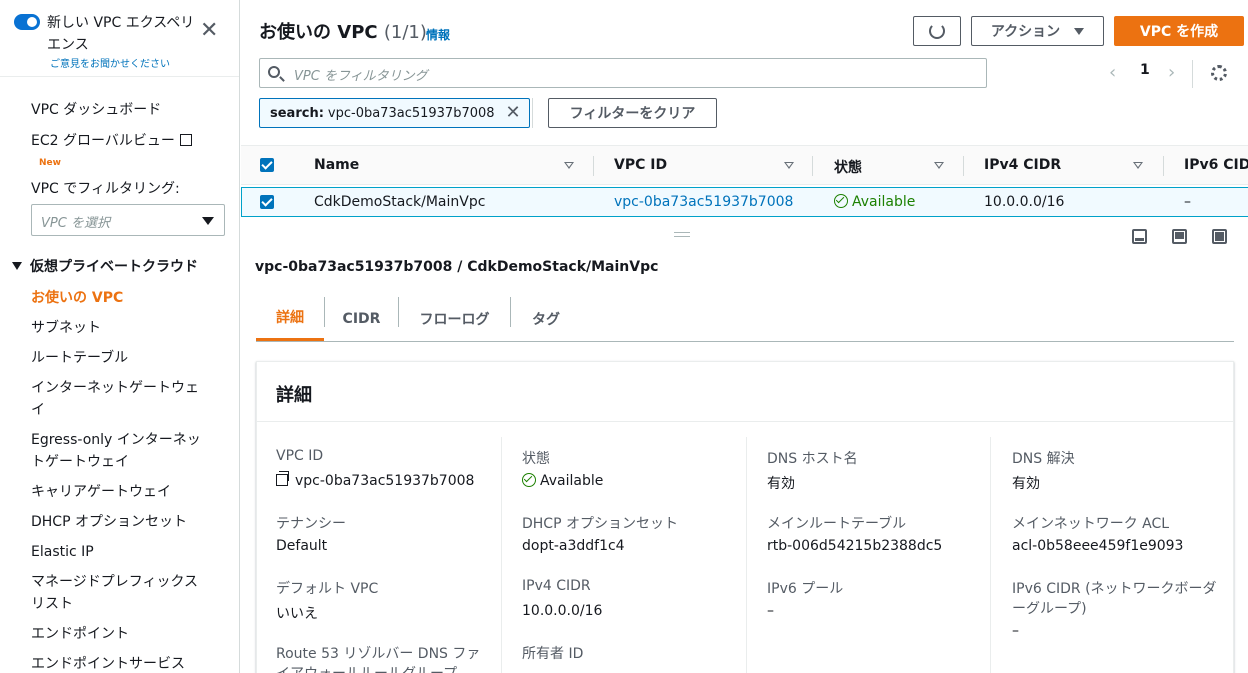  Describe the element at coordinates (1145, 70) in the screenshot. I see `page-number: 1` at that location.